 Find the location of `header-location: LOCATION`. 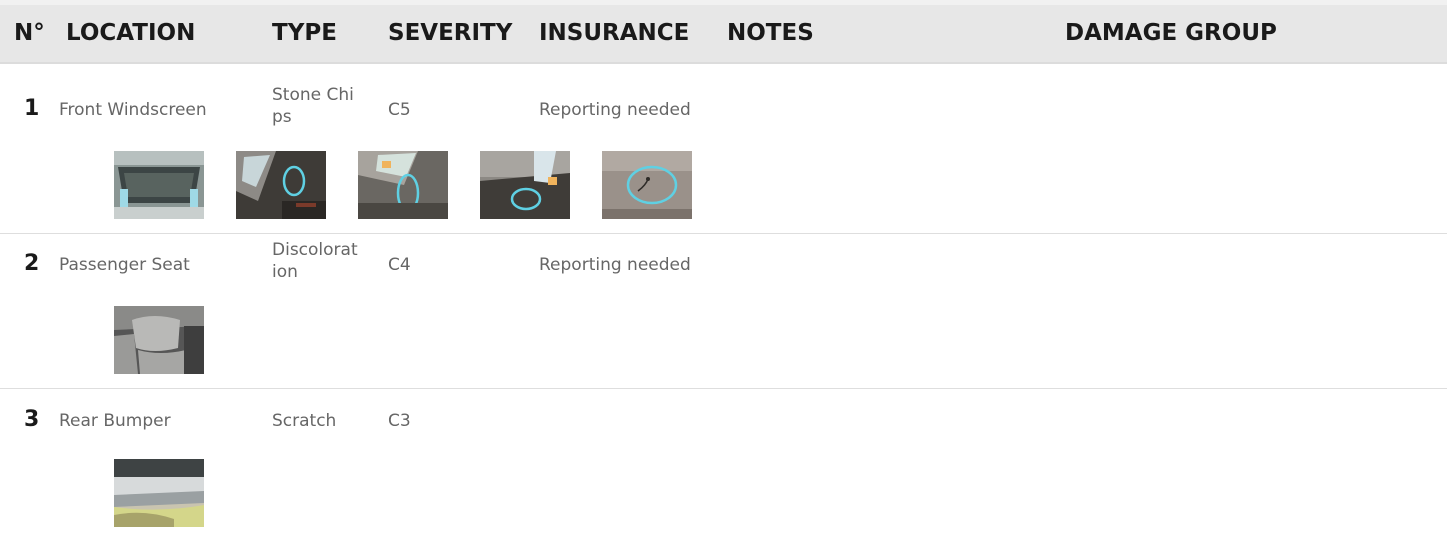

header-location: LOCATION is located at coordinates (131, 33).